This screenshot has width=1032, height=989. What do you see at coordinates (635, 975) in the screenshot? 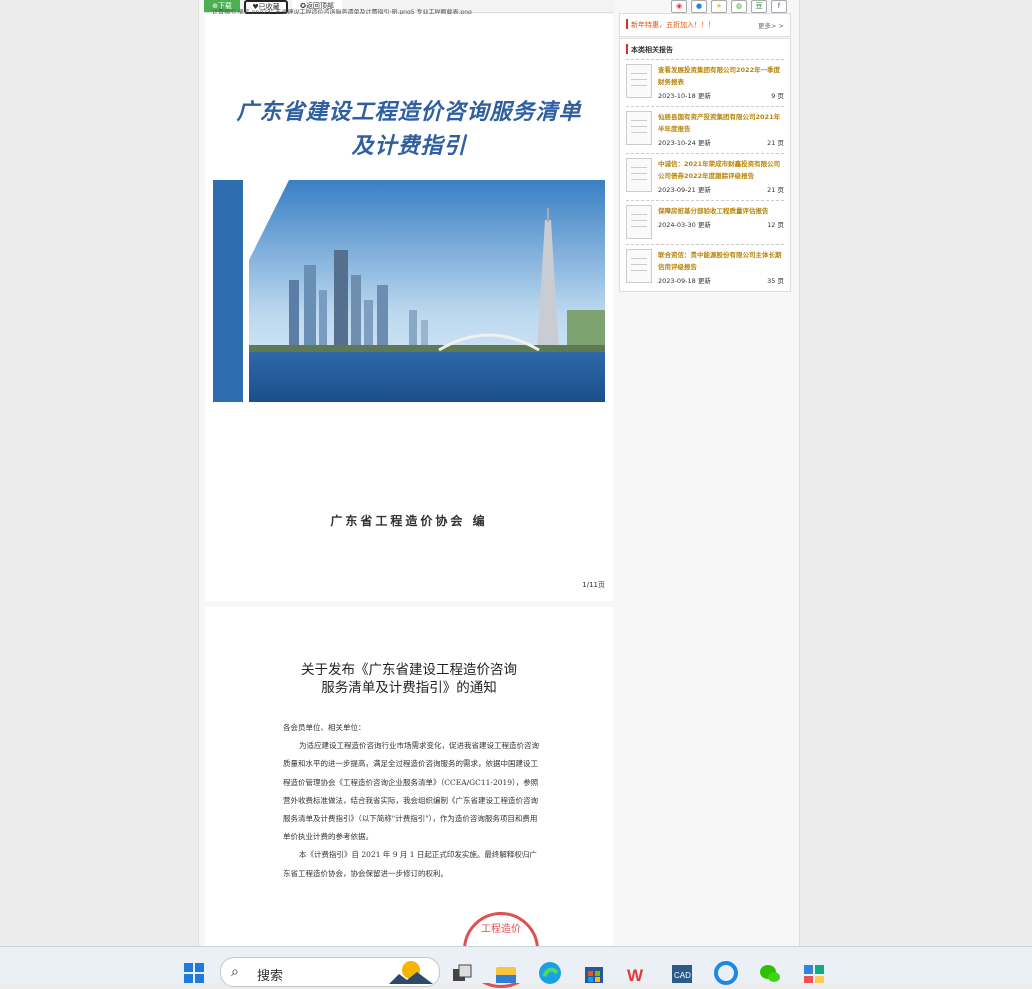
I see `svg-text: W` at bounding box center [635, 975].